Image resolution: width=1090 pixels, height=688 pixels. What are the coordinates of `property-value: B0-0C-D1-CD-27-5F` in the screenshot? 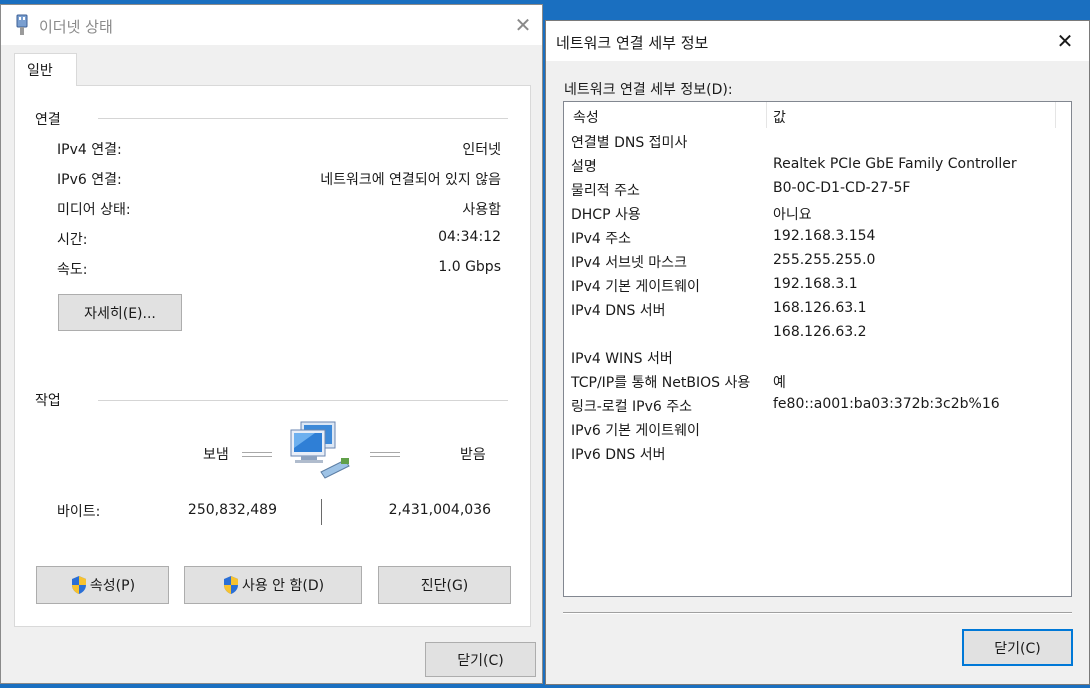 It's located at (842, 188).